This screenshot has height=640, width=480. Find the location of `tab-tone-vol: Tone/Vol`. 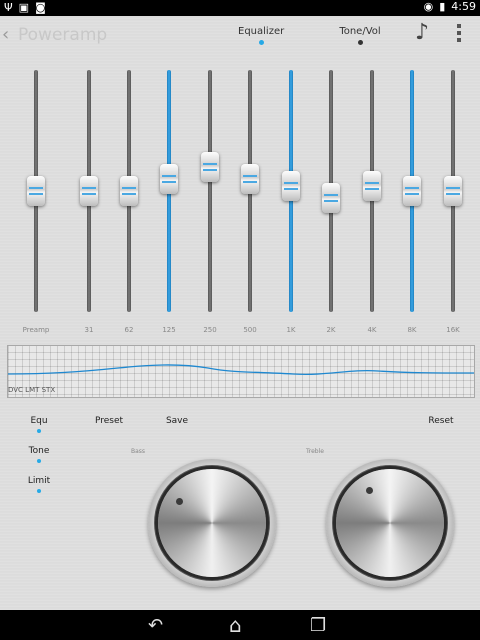

tab-tone-vol: Tone/Vol is located at coordinates (360, 35).